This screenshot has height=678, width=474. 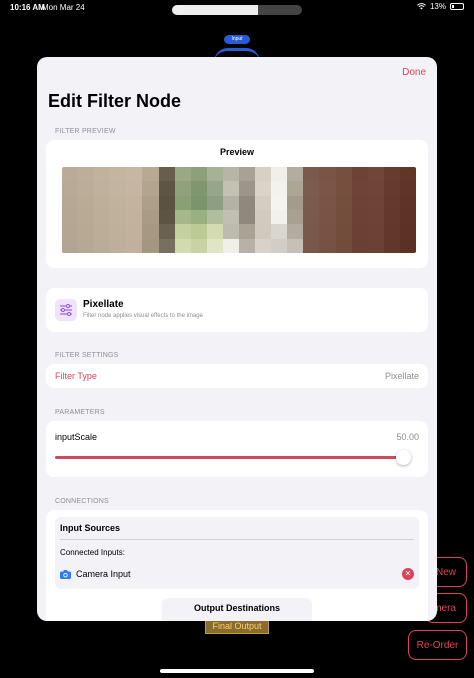 I want to click on filter-type-row: Filter Type Pixellate, so click(x=237, y=376).